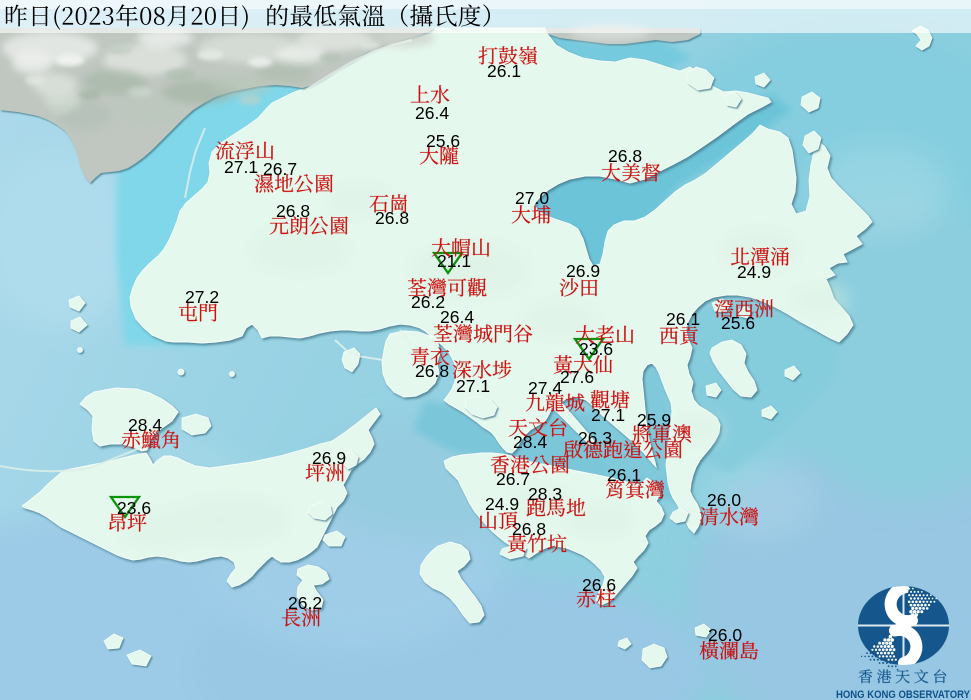 This screenshot has width=971, height=700. What do you see at coordinates (532, 198) in the screenshot?
I see `svg-text: 27.0` at bounding box center [532, 198].